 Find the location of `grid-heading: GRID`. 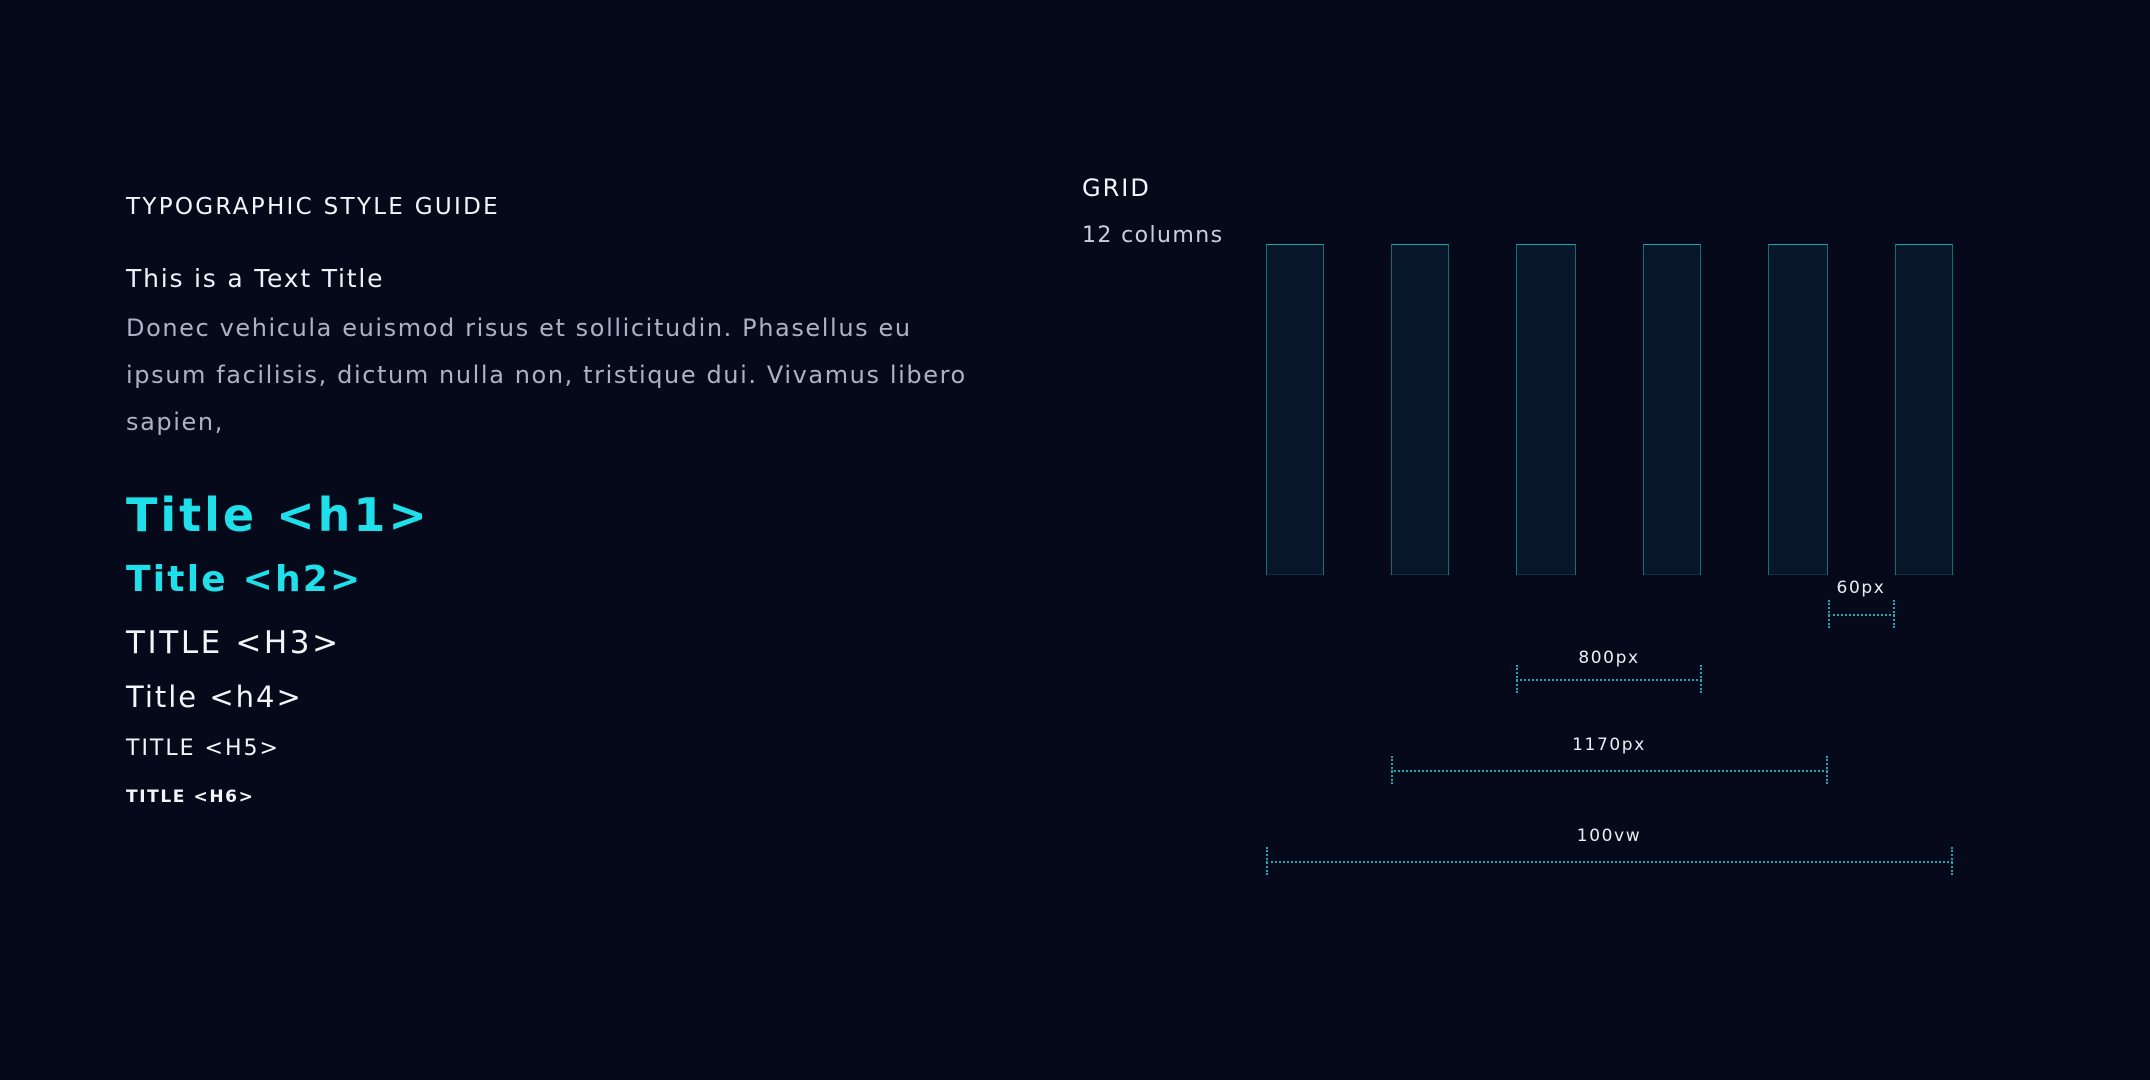

grid-heading: GRID is located at coordinates (1116, 188).